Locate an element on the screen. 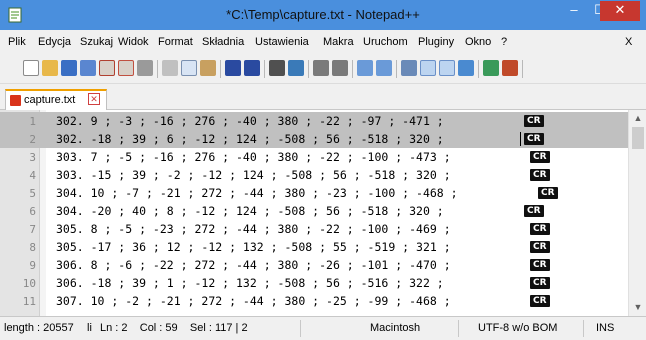 This screenshot has width=646, height=340. cut-icon is located at coordinates (170, 68).